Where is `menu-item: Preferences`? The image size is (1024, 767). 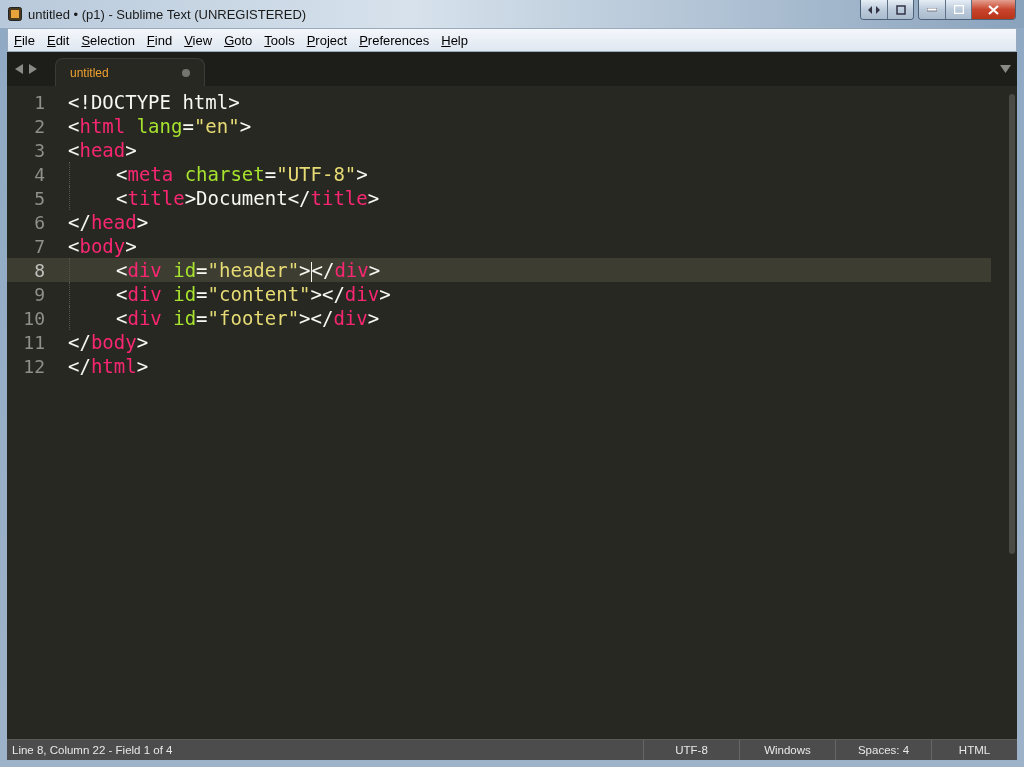 menu-item: Preferences is located at coordinates (394, 40).